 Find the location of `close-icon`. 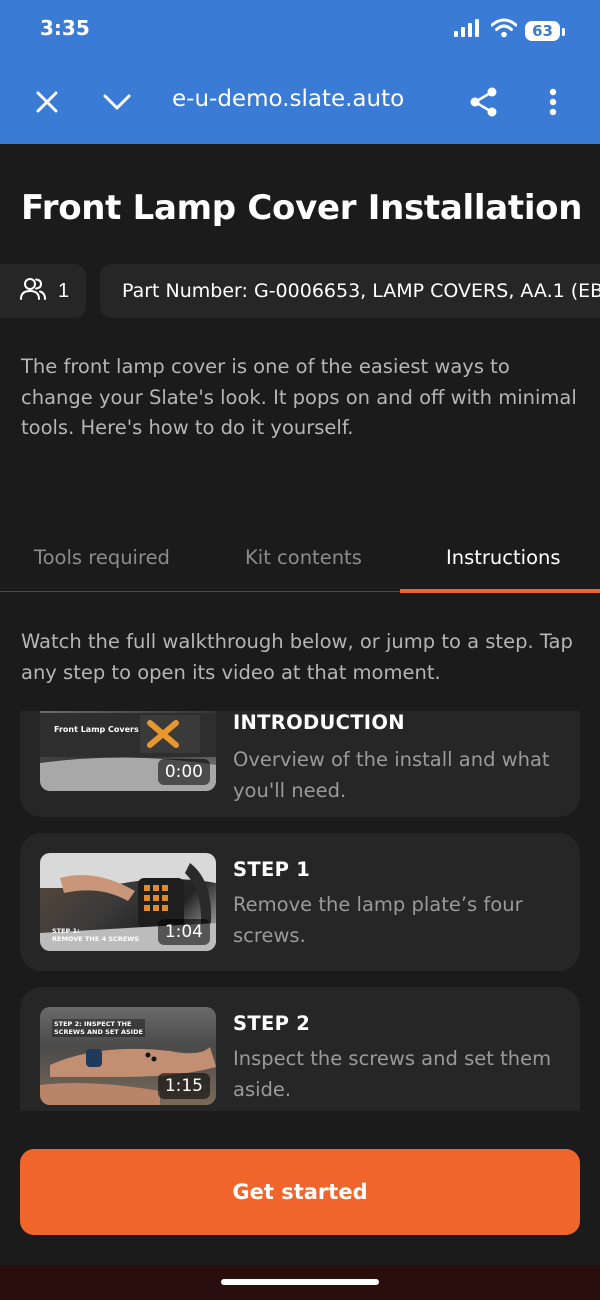

close-icon is located at coordinates (47, 102).